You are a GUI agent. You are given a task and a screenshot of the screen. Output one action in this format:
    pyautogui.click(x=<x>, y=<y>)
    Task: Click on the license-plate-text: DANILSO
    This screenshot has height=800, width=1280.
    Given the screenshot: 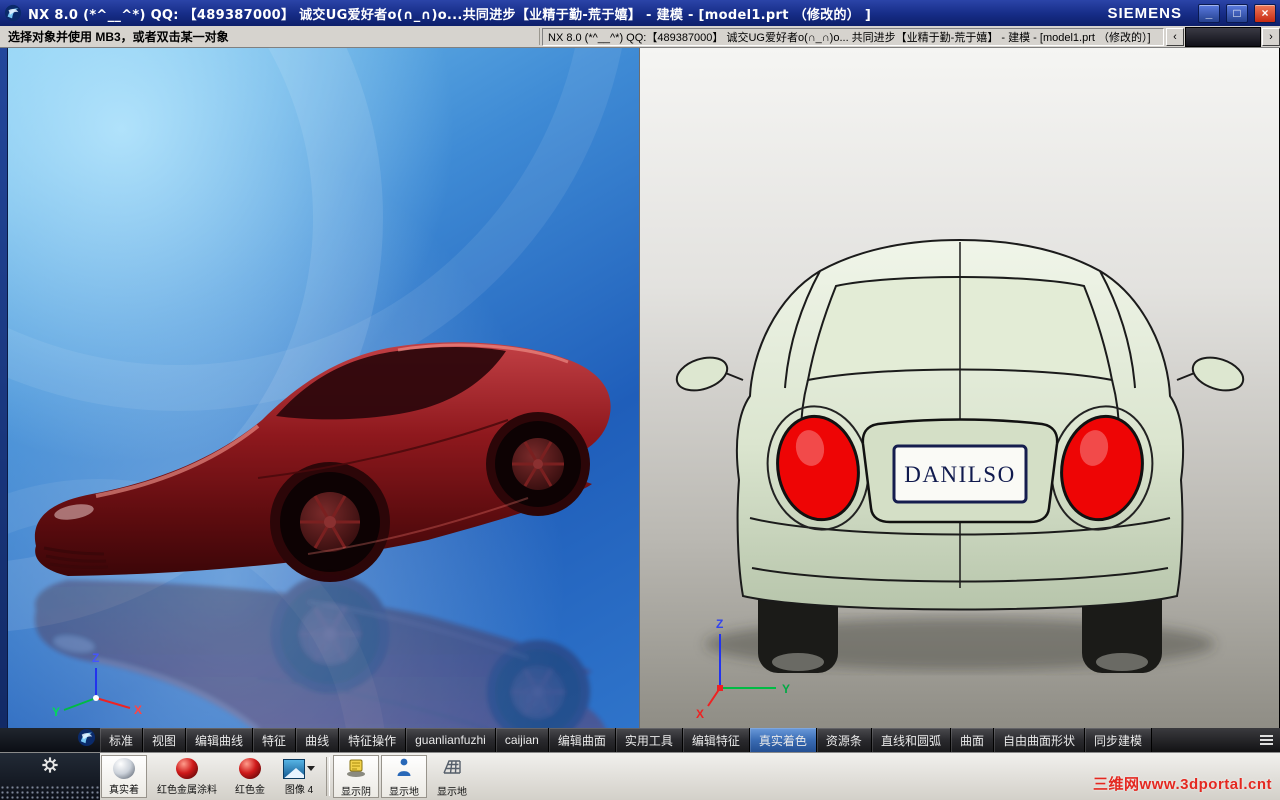 What is the action you would take?
    pyautogui.click(x=959, y=474)
    